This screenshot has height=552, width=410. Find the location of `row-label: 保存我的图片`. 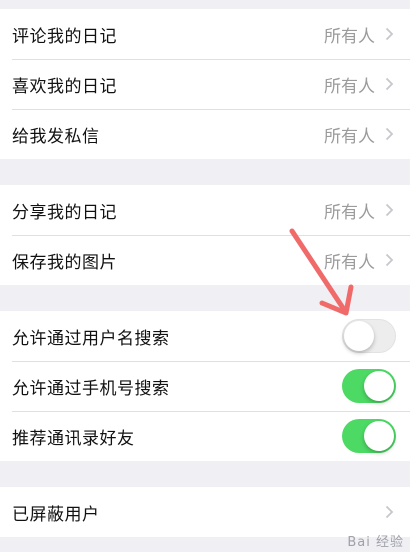

row-label: 保存我的图片 is located at coordinates (64, 262).